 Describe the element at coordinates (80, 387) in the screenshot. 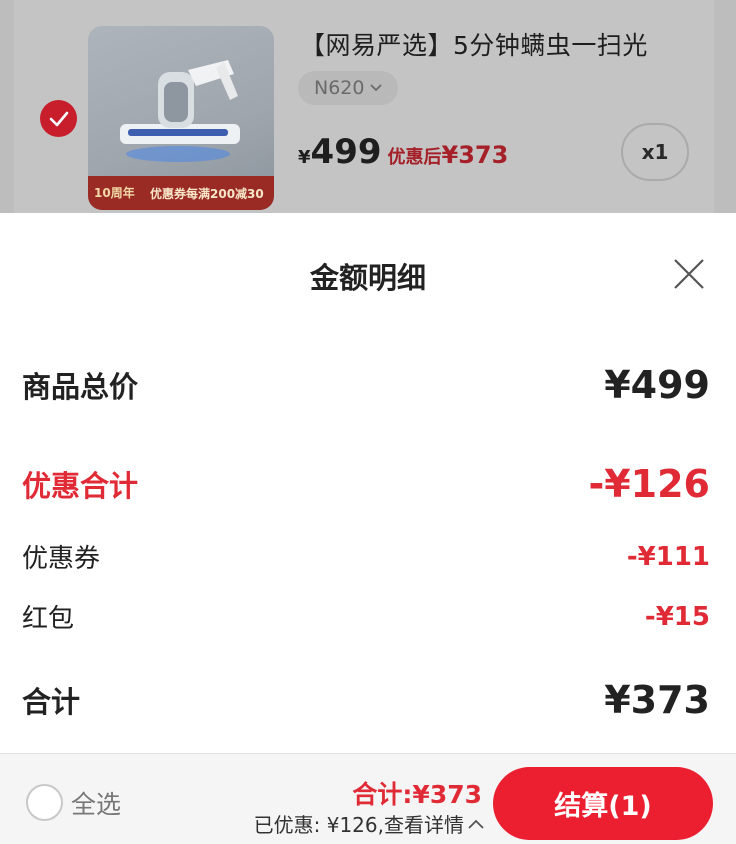

I see `subtotal-label: 商品总价` at that location.